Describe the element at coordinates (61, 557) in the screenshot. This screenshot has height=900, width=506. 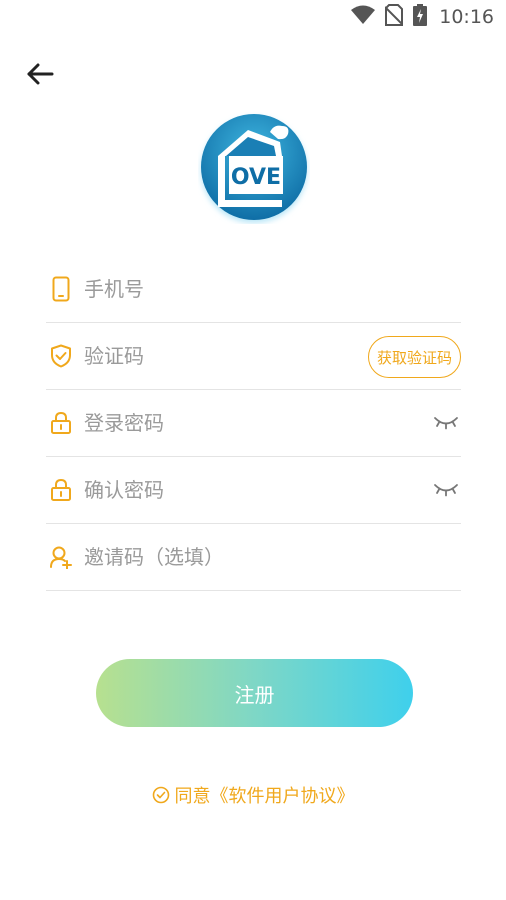
I see `user-add-icon` at that location.